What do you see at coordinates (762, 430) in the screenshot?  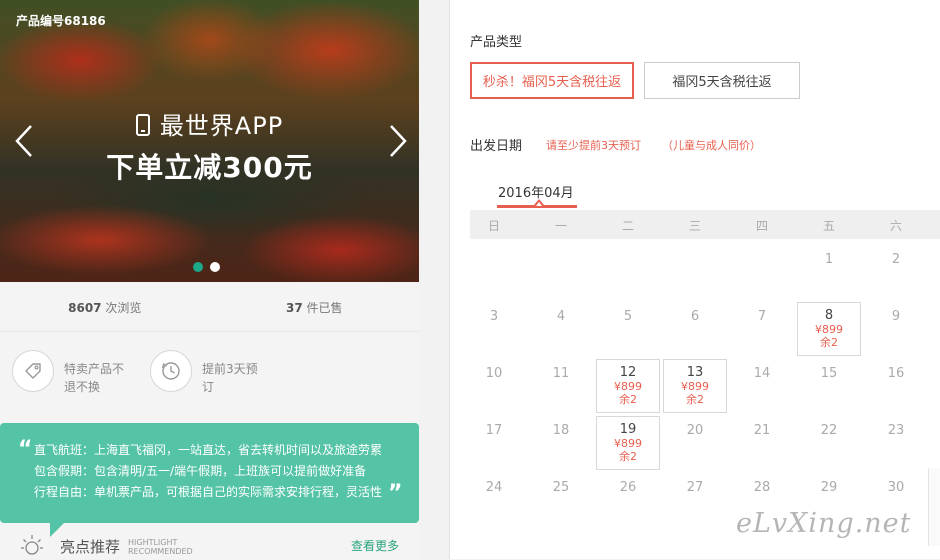 I see `day-number: 21` at bounding box center [762, 430].